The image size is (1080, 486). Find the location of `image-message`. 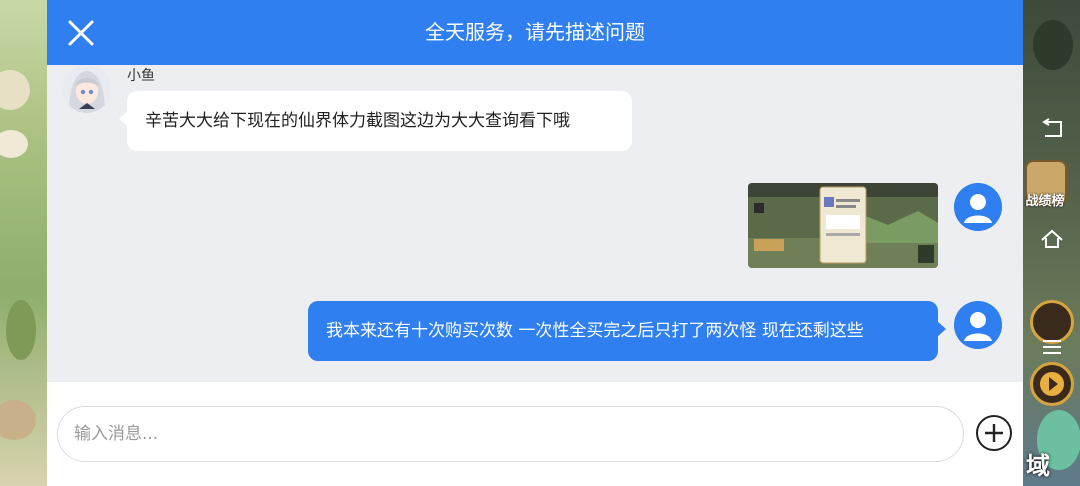

image-message is located at coordinates (843, 225).